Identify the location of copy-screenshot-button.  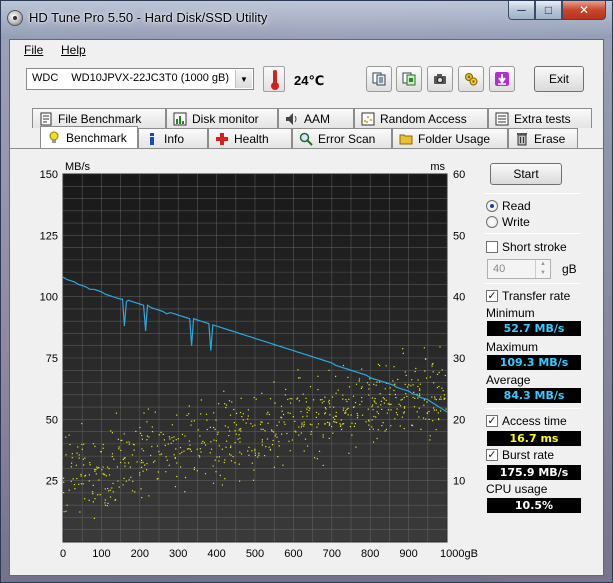
(409, 79).